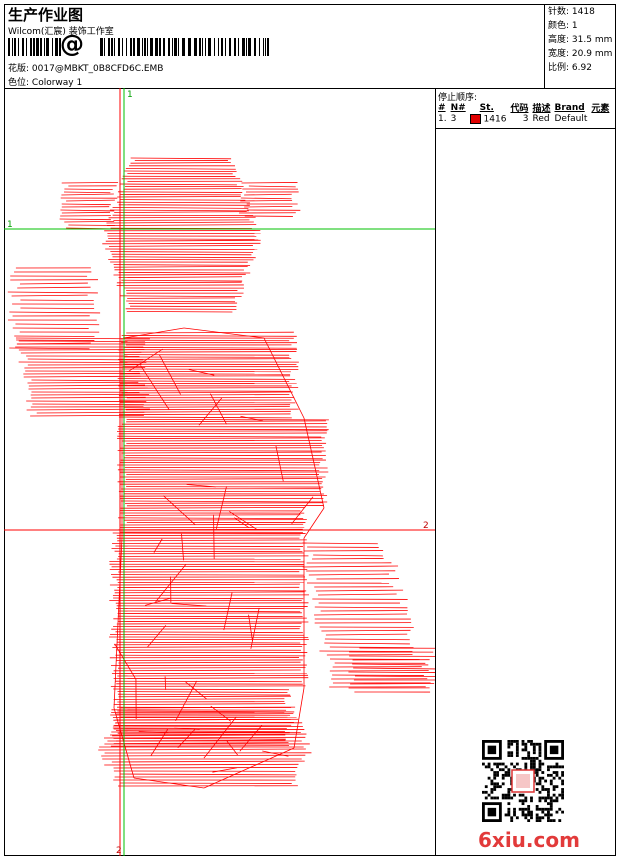 This screenshot has height=860, width=620. I want to click on design-value: 0017@MBKT_0B8CFD6C.EMB, so click(97, 69).